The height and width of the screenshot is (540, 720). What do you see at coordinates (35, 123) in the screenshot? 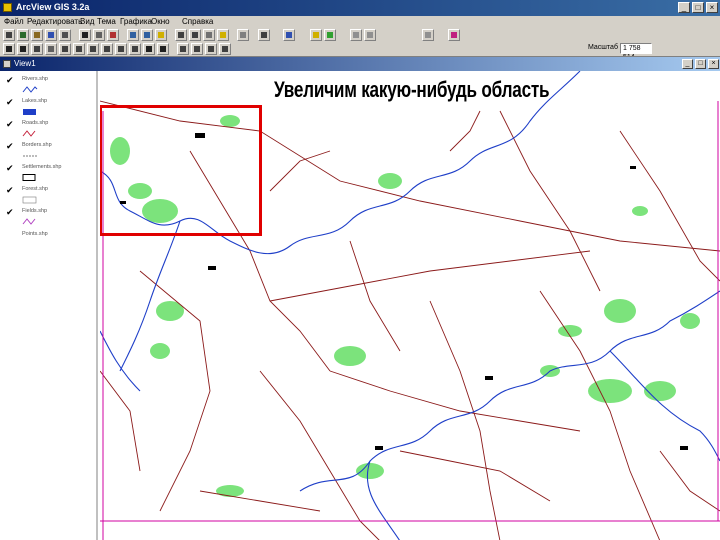
I see `theme-label: Roads.shp` at bounding box center [35, 123].